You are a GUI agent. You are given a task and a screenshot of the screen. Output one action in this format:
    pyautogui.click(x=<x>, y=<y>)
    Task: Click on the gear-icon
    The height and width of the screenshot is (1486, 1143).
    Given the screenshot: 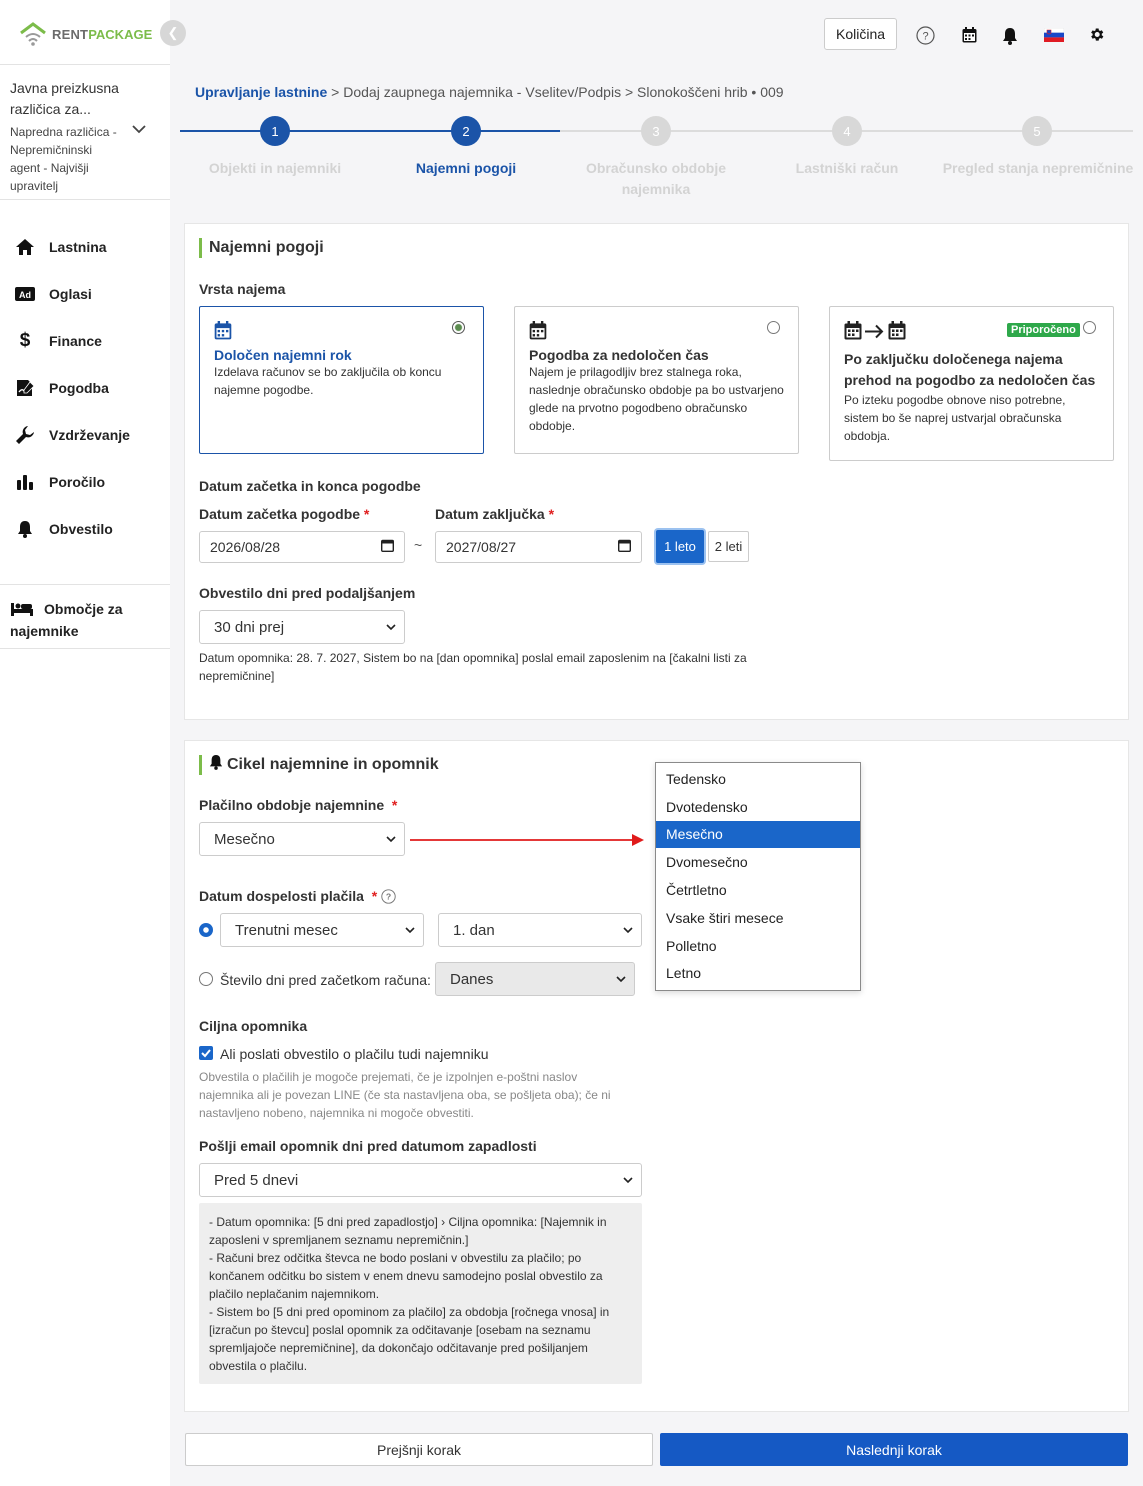 What is the action you would take?
    pyautogui.click(x=1096, y=36)
    